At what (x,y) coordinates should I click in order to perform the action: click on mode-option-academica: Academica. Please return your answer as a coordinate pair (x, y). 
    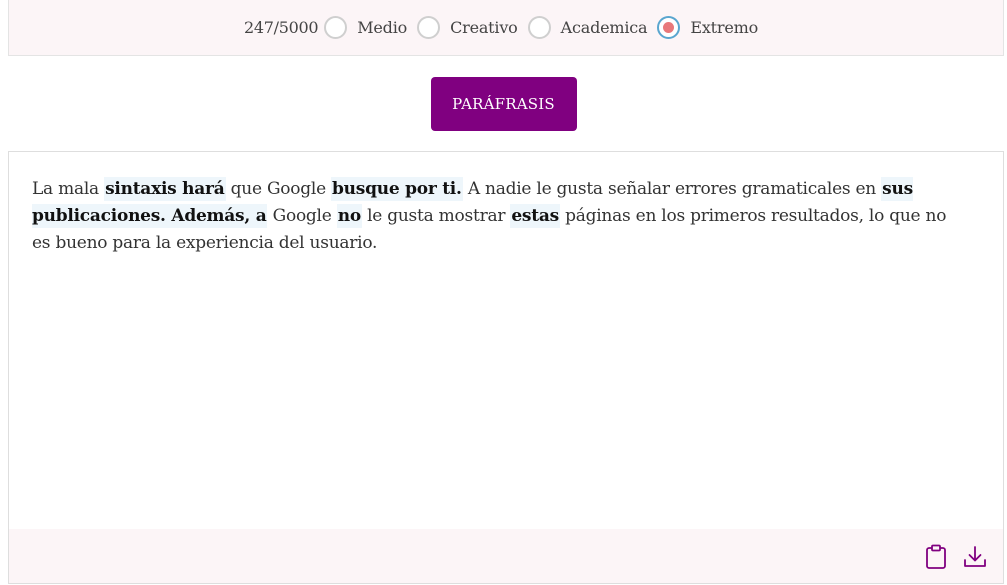
    Looking at the image, I should click on (587, 27).